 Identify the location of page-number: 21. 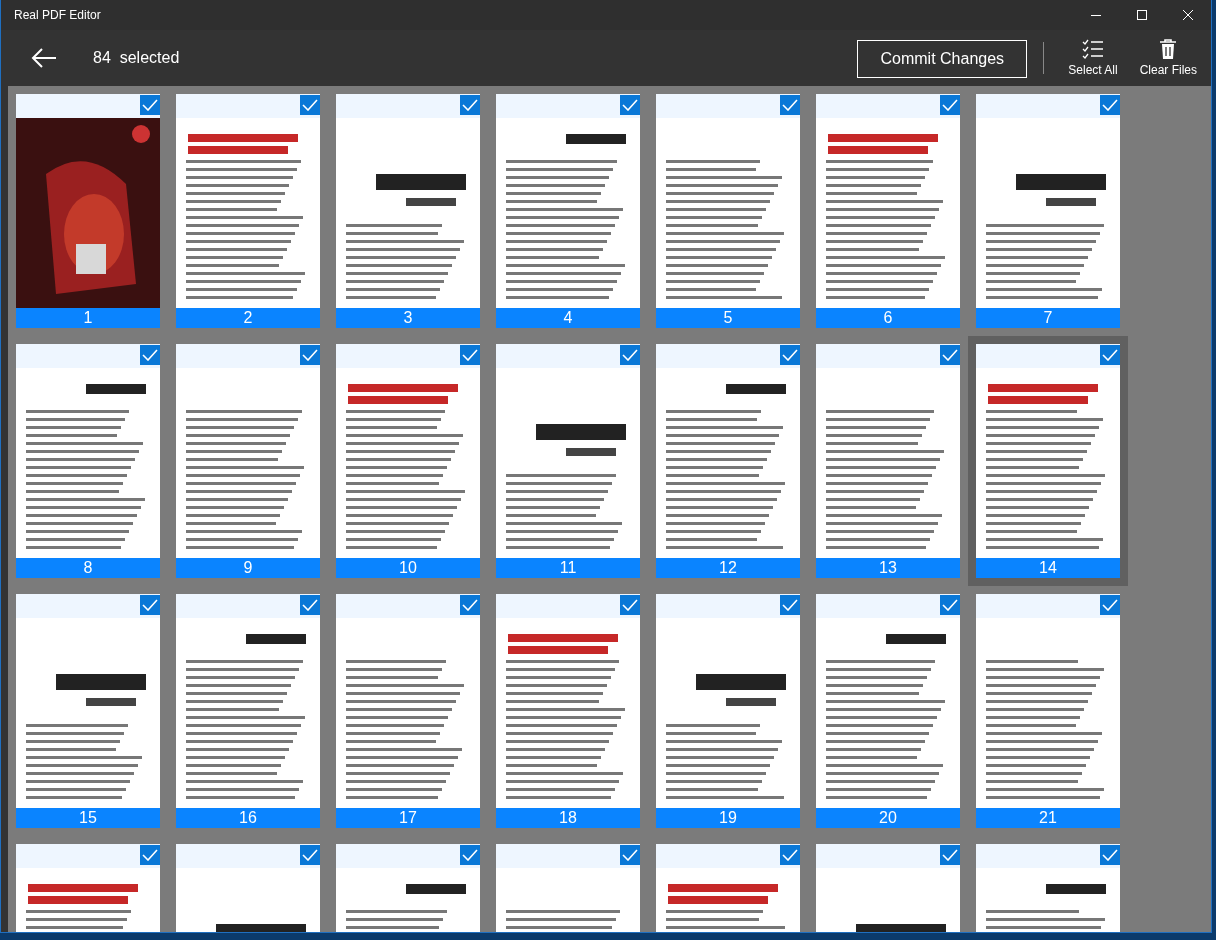
(1048, 818).